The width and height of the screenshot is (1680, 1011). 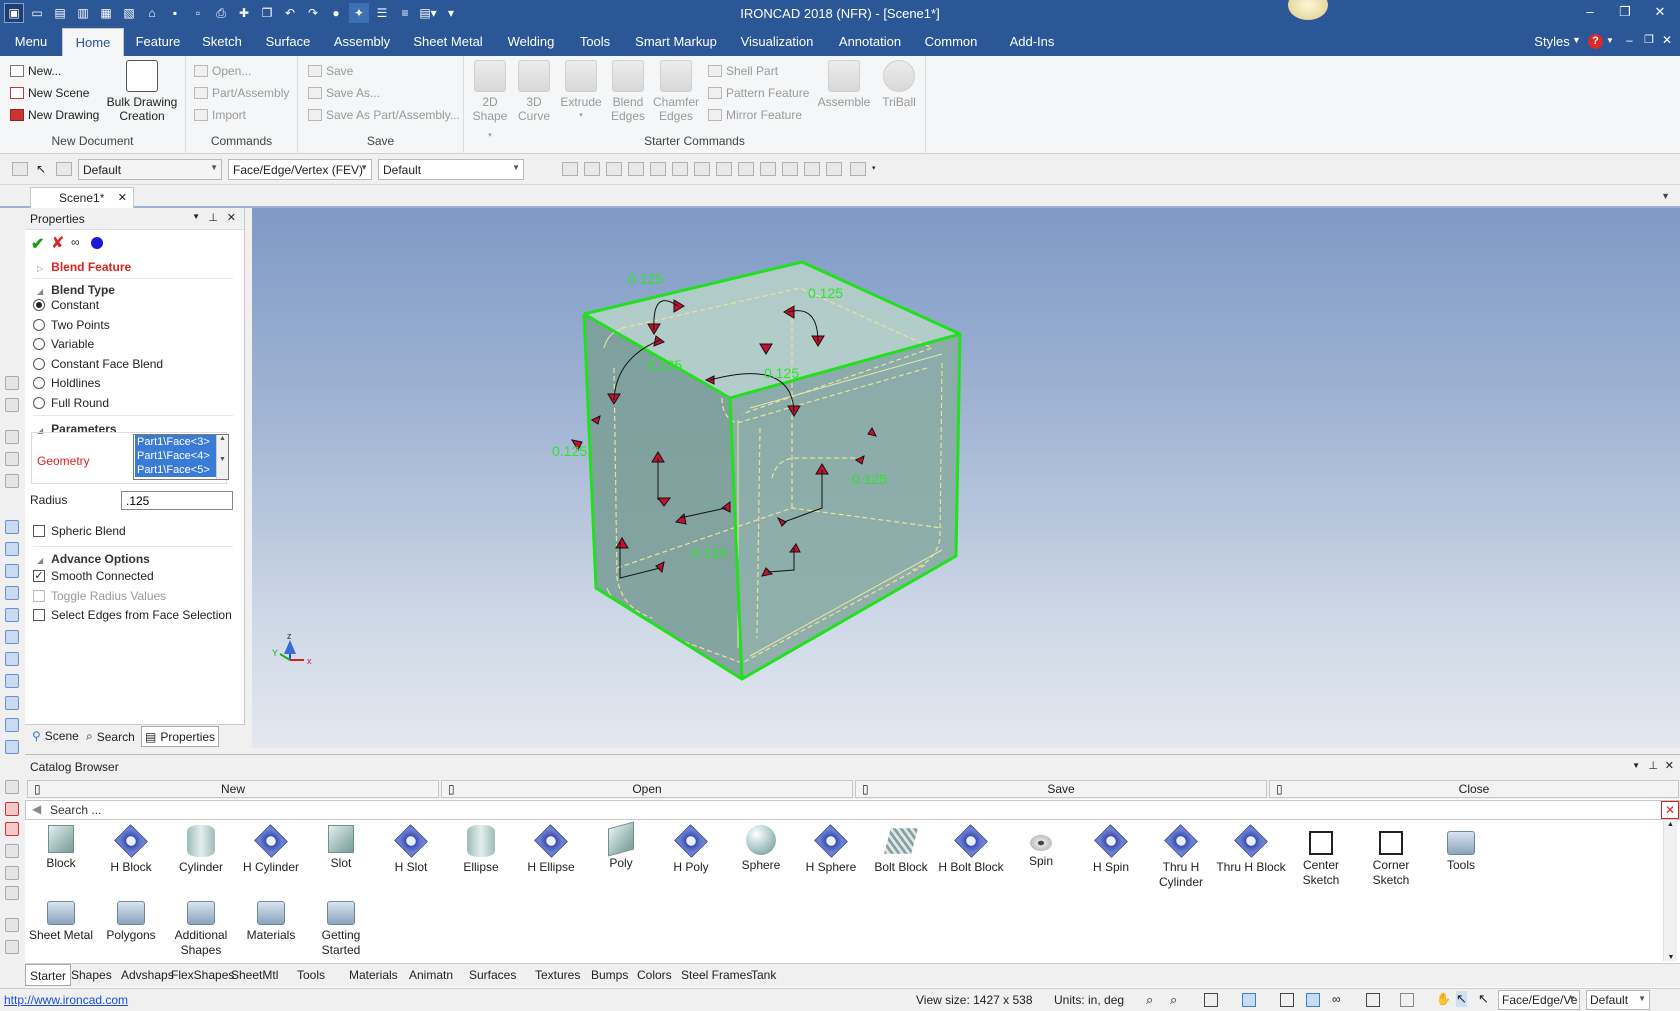 What do you see at coordinates (1670, 891) in the screenshot?
I see `catalog-scrollbar: ▲ ▼` at bounding box center [1670, 891].